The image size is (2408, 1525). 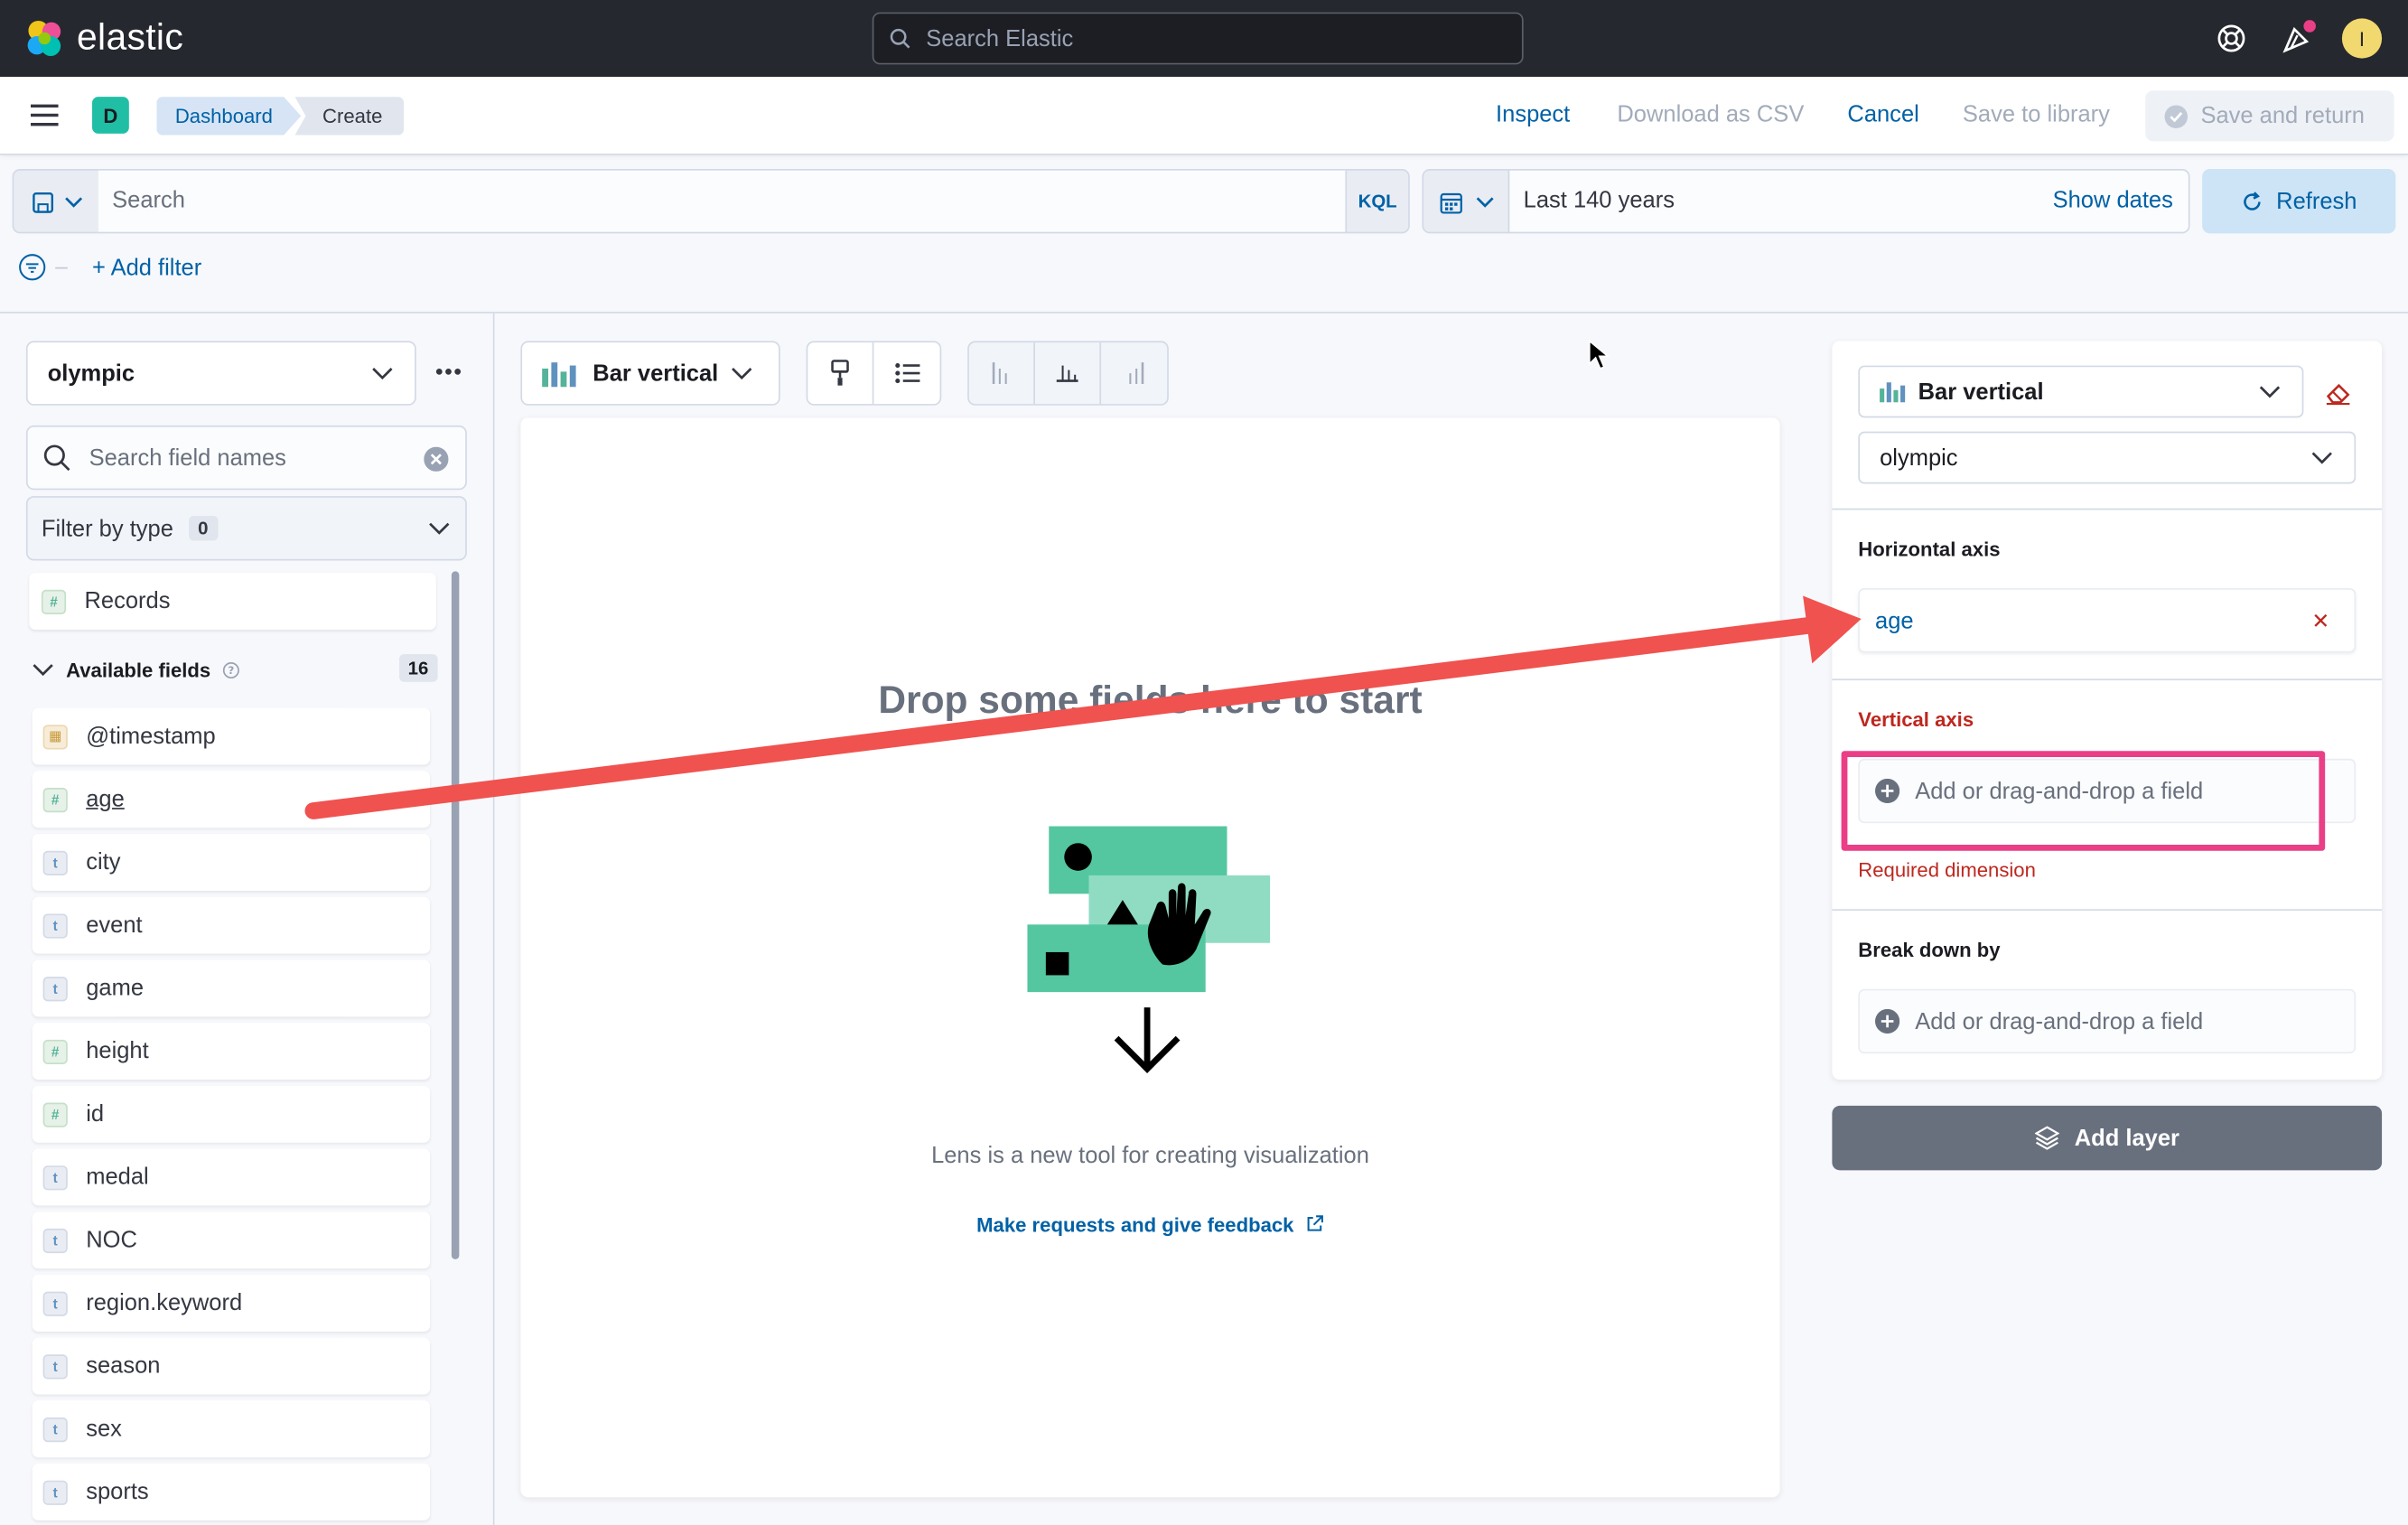 What do you see at coordinates (2177, 116) in the screenshot?
I see `check-circle-icon` at bounding box center [2177, 116].